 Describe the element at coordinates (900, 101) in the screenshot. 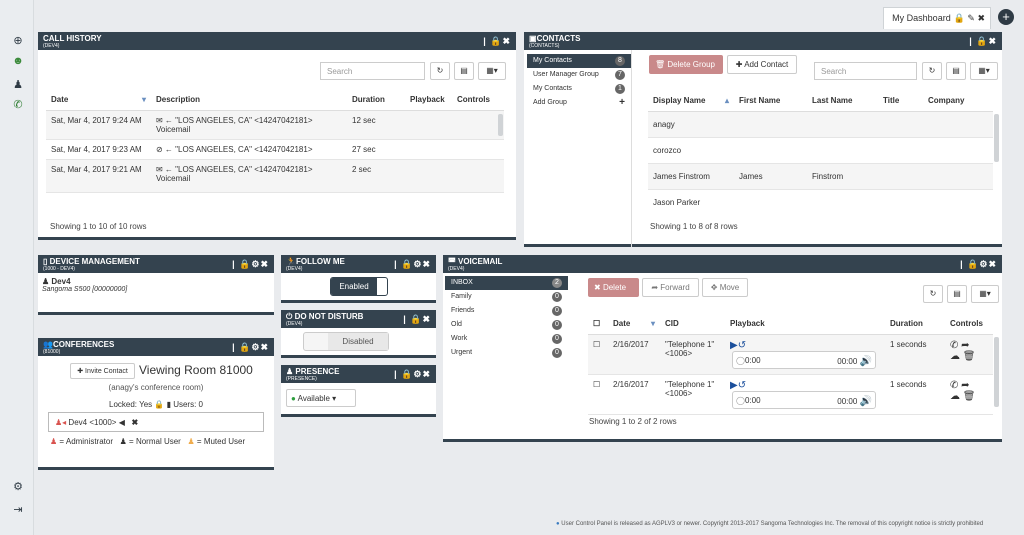

I see `col-title: Title` at that location.